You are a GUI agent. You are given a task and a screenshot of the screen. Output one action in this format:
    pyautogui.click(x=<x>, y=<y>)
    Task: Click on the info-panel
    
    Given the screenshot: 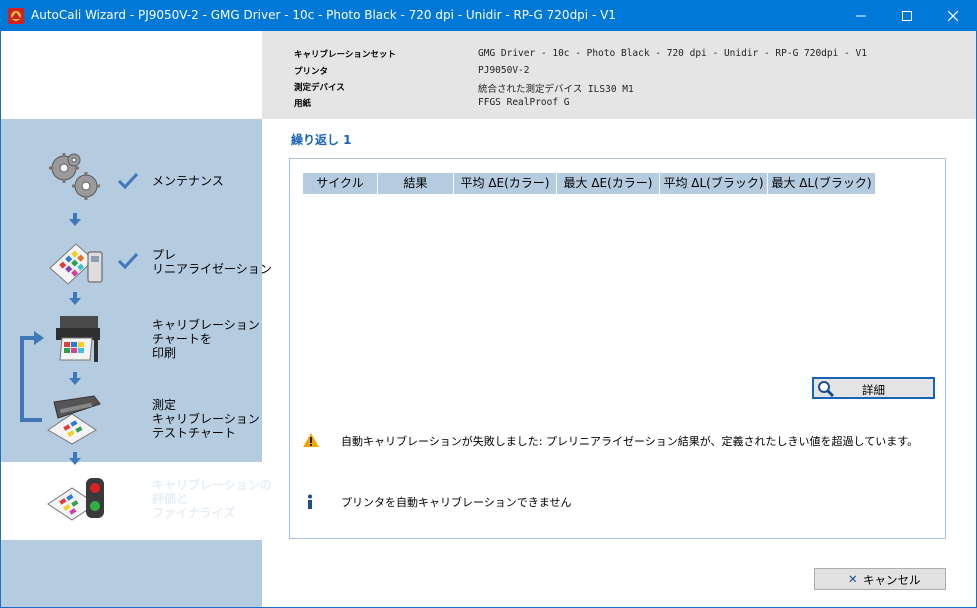 What is the action you would take?
    pyautogui.click(x=619, y=75)
    